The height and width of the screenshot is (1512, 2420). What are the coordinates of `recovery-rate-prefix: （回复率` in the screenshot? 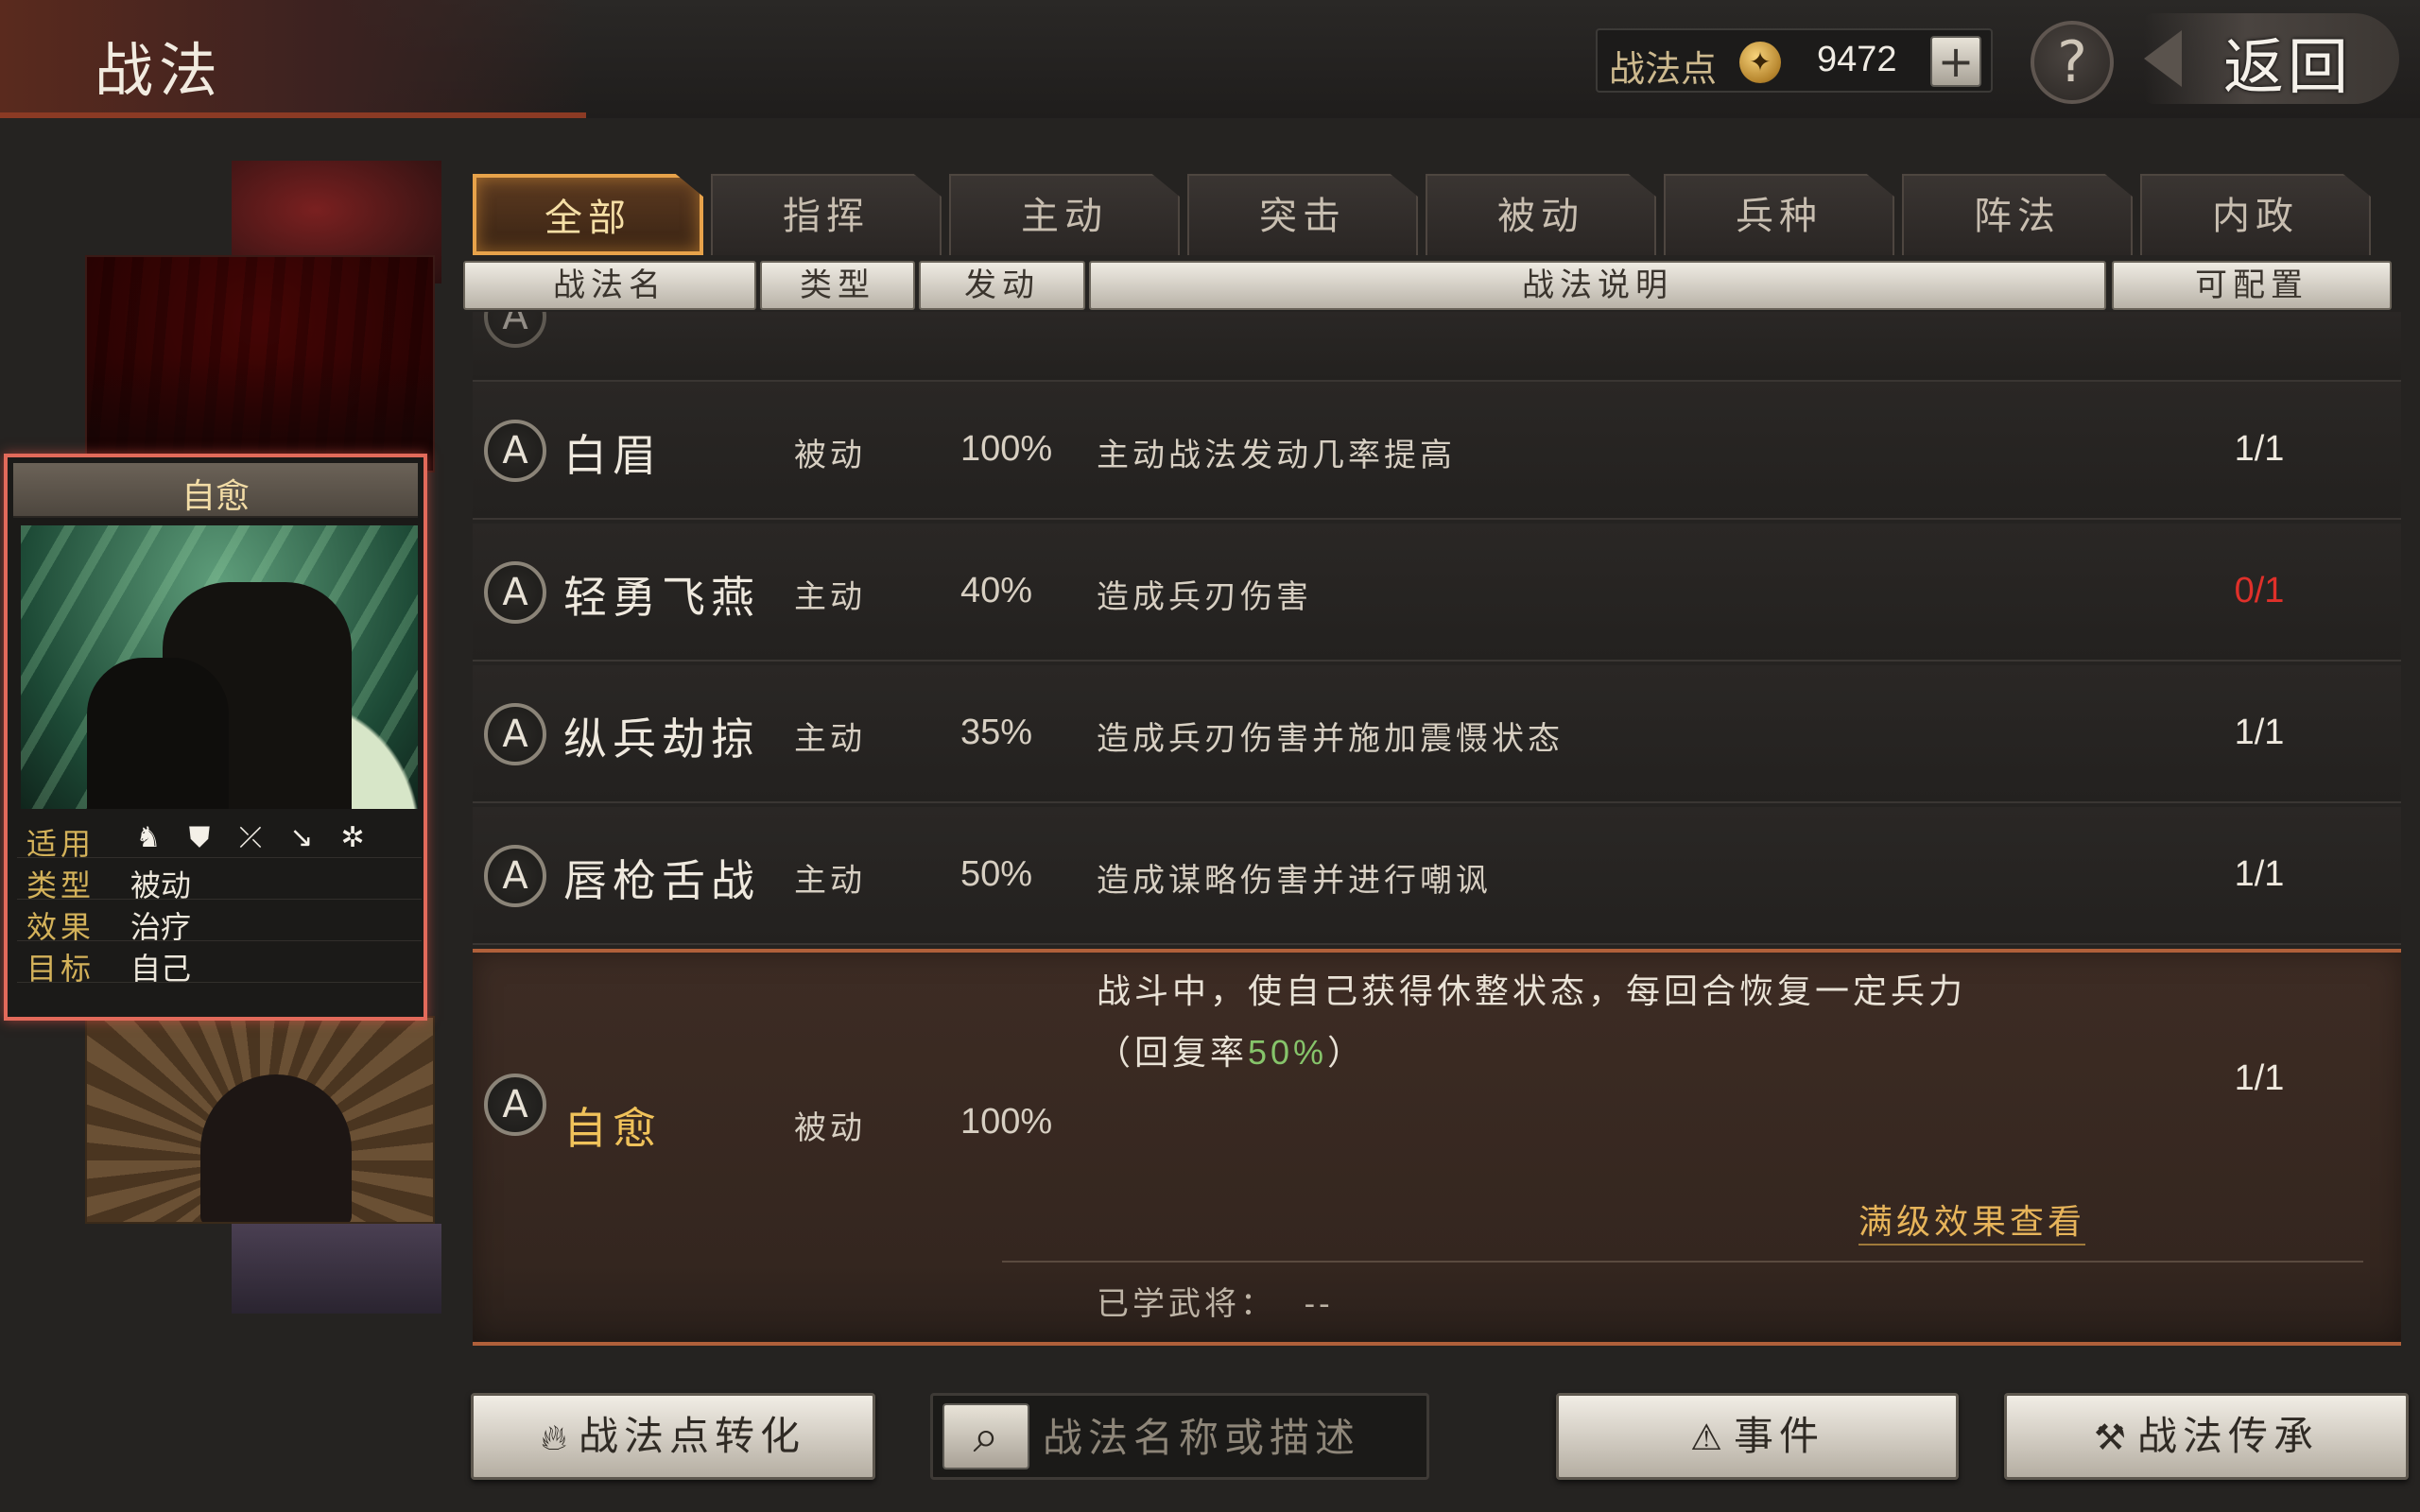 It's located at (1173, 1053).